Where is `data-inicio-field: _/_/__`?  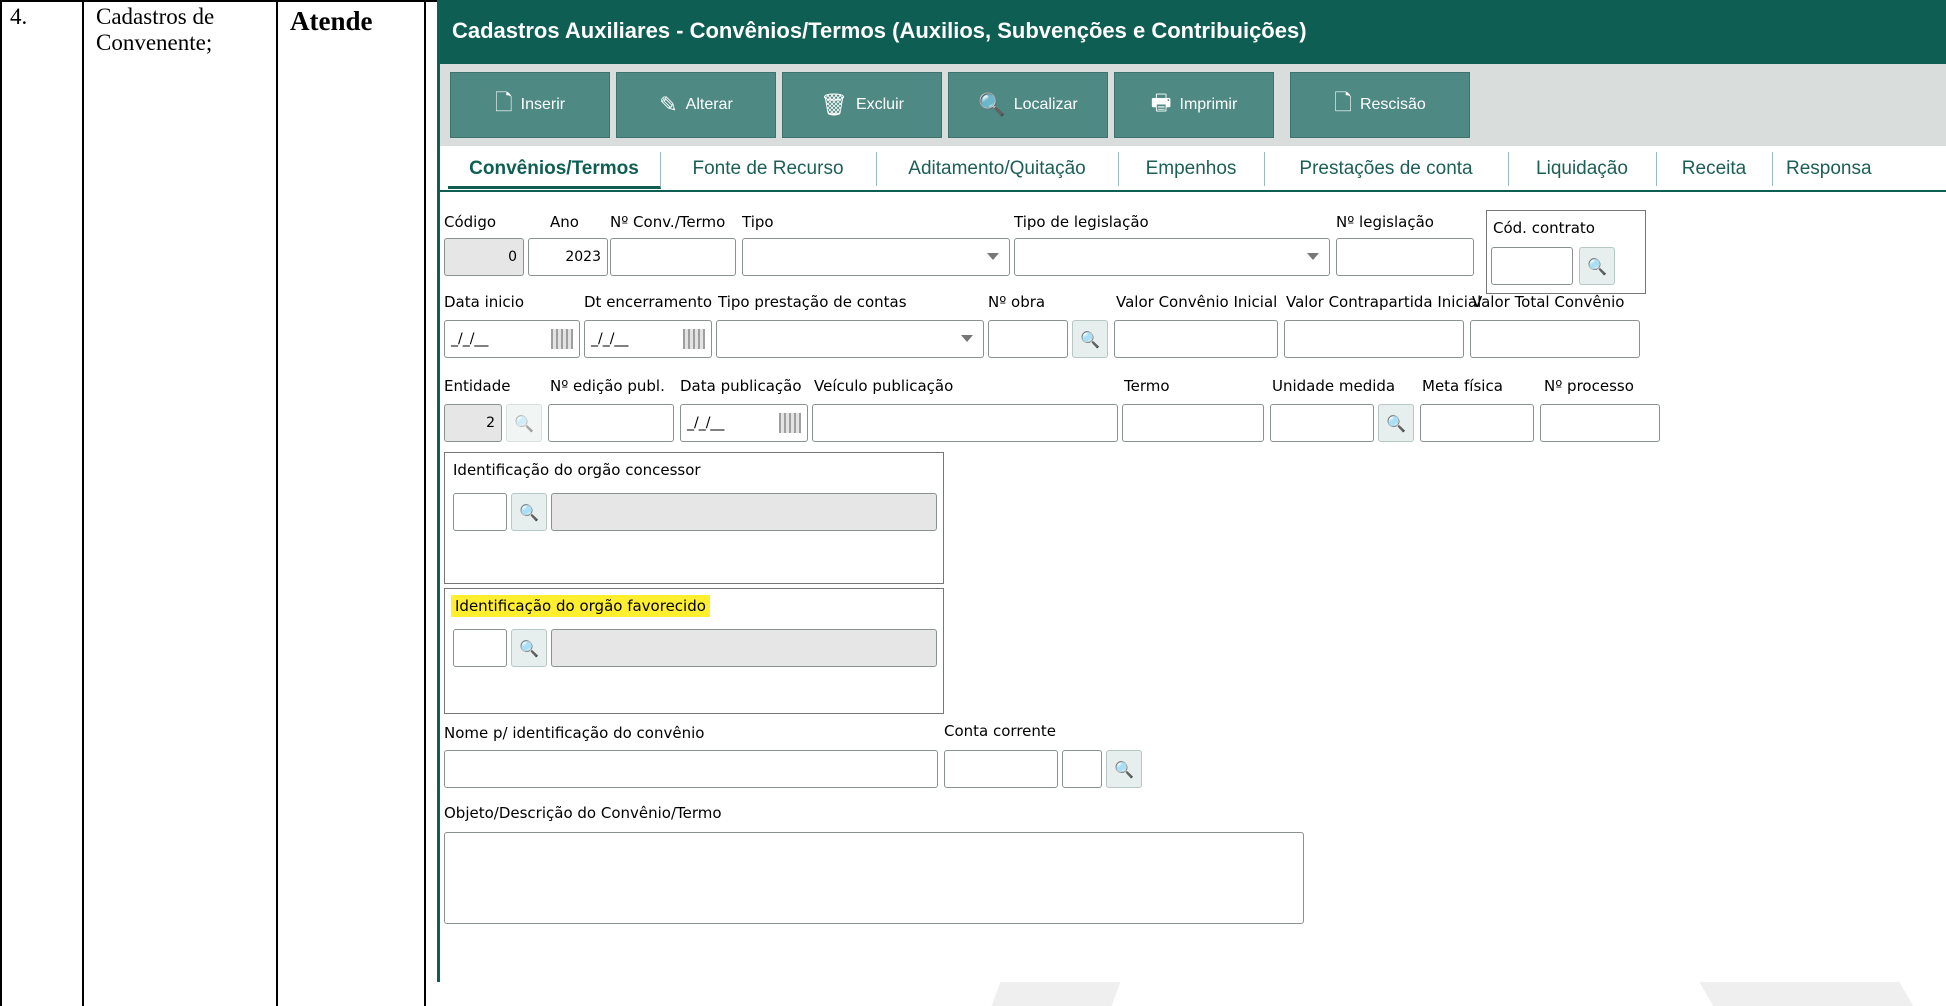 data-inicio-field: _/_/__ is located at coordinates (512, 339).